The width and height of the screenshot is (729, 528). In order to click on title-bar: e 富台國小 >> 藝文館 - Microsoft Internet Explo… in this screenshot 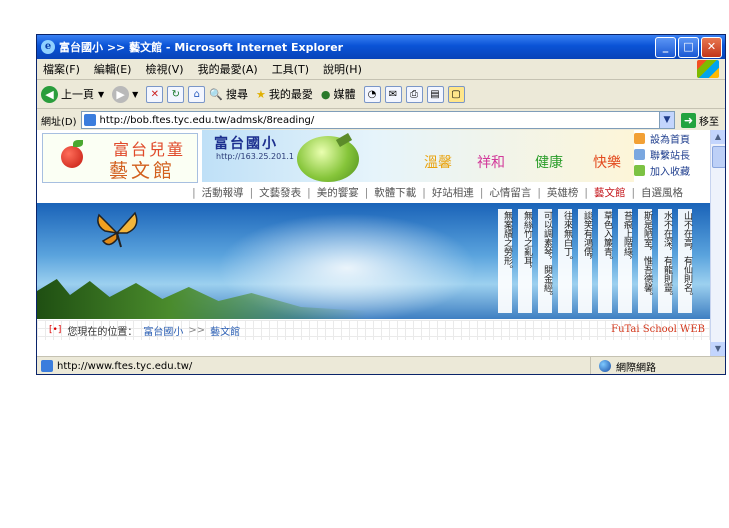, I will do `click(381, 47)`.